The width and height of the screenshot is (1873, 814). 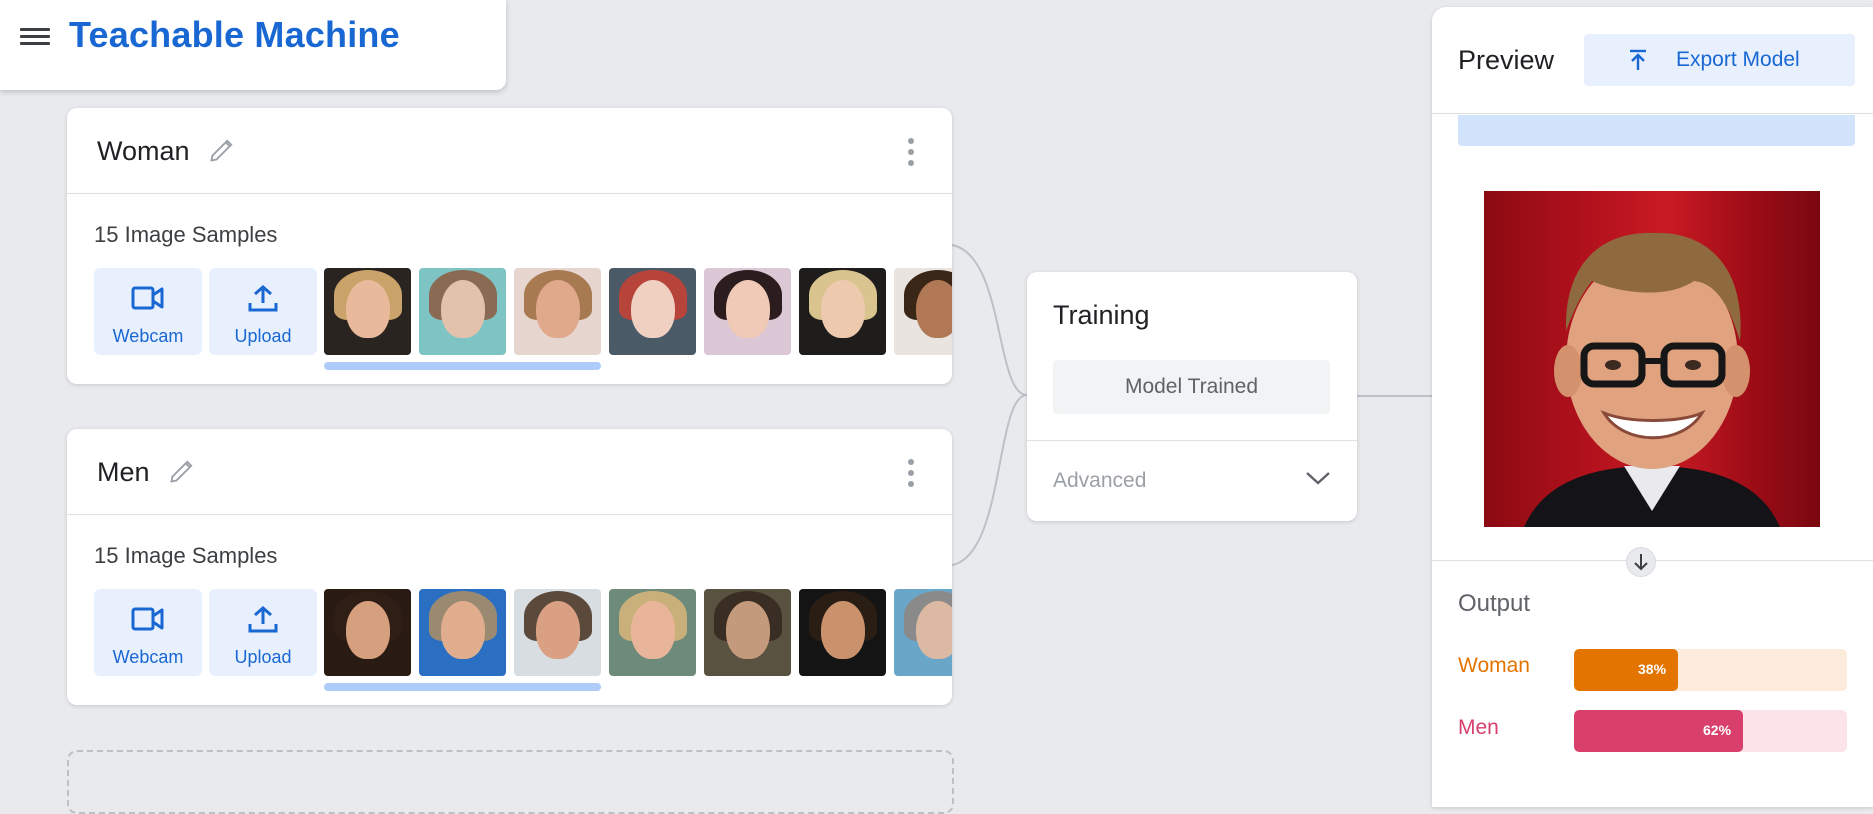 I want to click on output-title: Output, so click(x=1494, y=603).